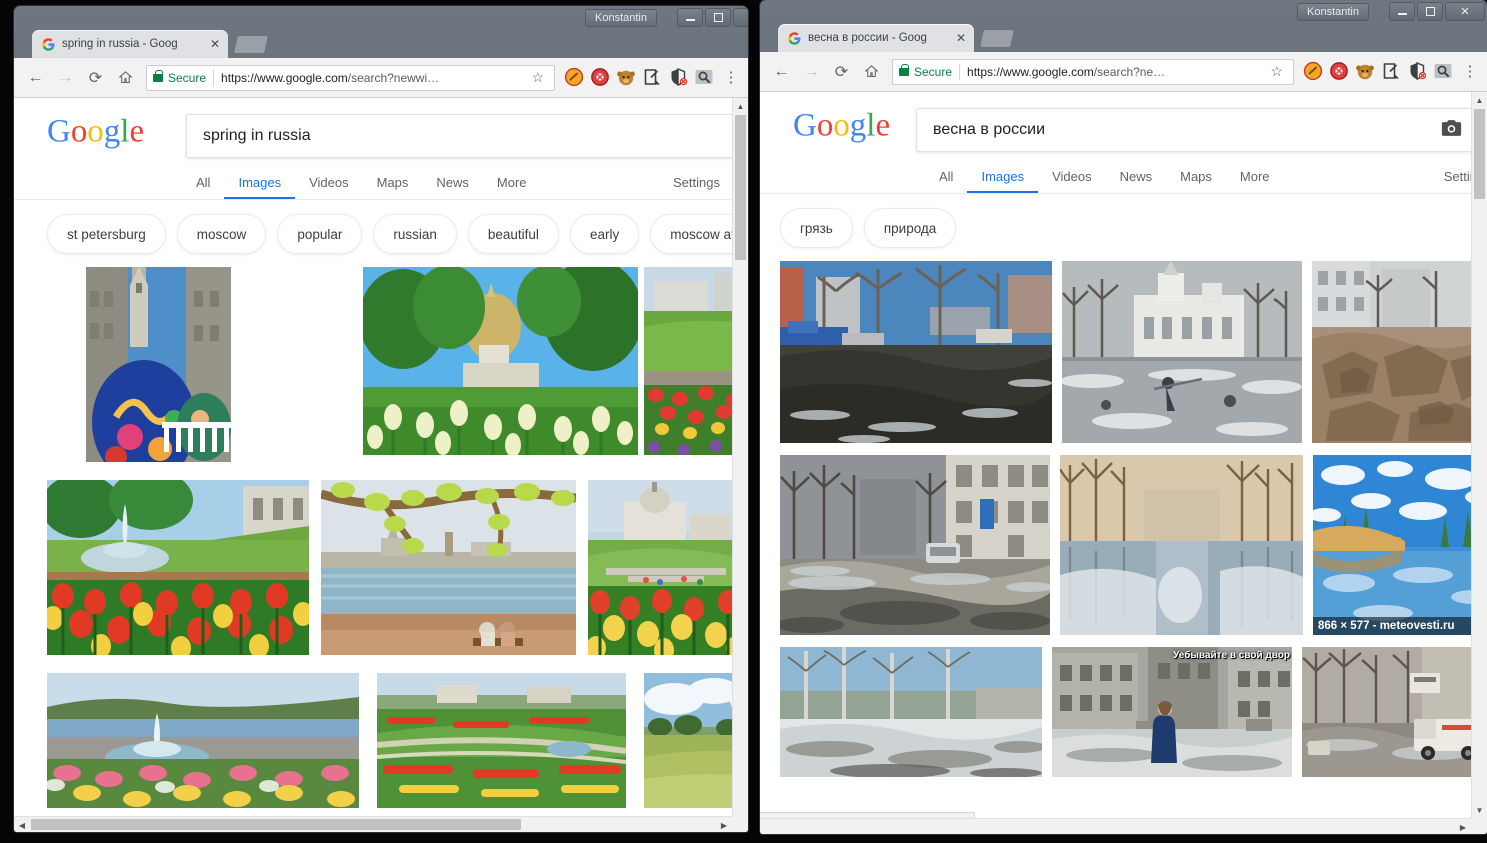 Image resolution: width=1487 pixels, height=843 pixels. I want to click on tab-spring-in-russia: spring in russia - Goog ✕, so click(130, 44).